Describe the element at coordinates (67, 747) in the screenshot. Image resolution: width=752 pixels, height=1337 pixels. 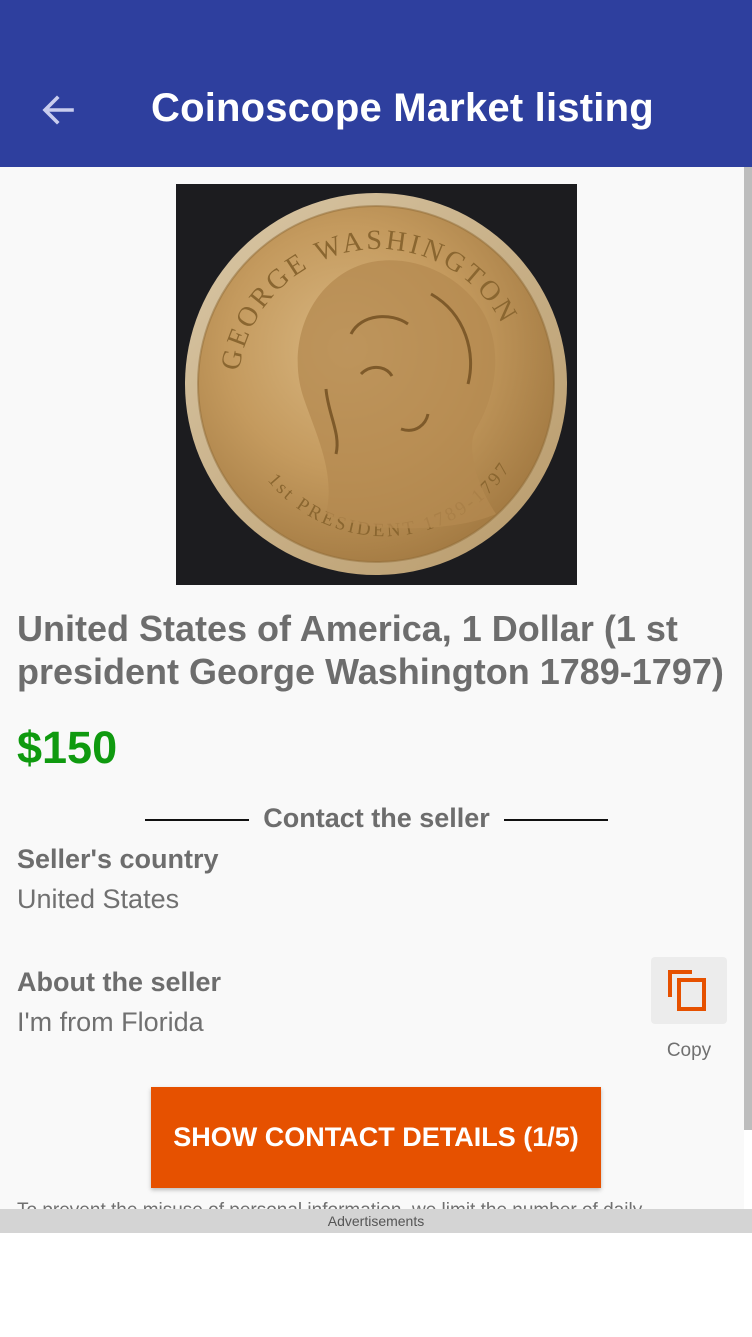
I see `price: $150` at that location.